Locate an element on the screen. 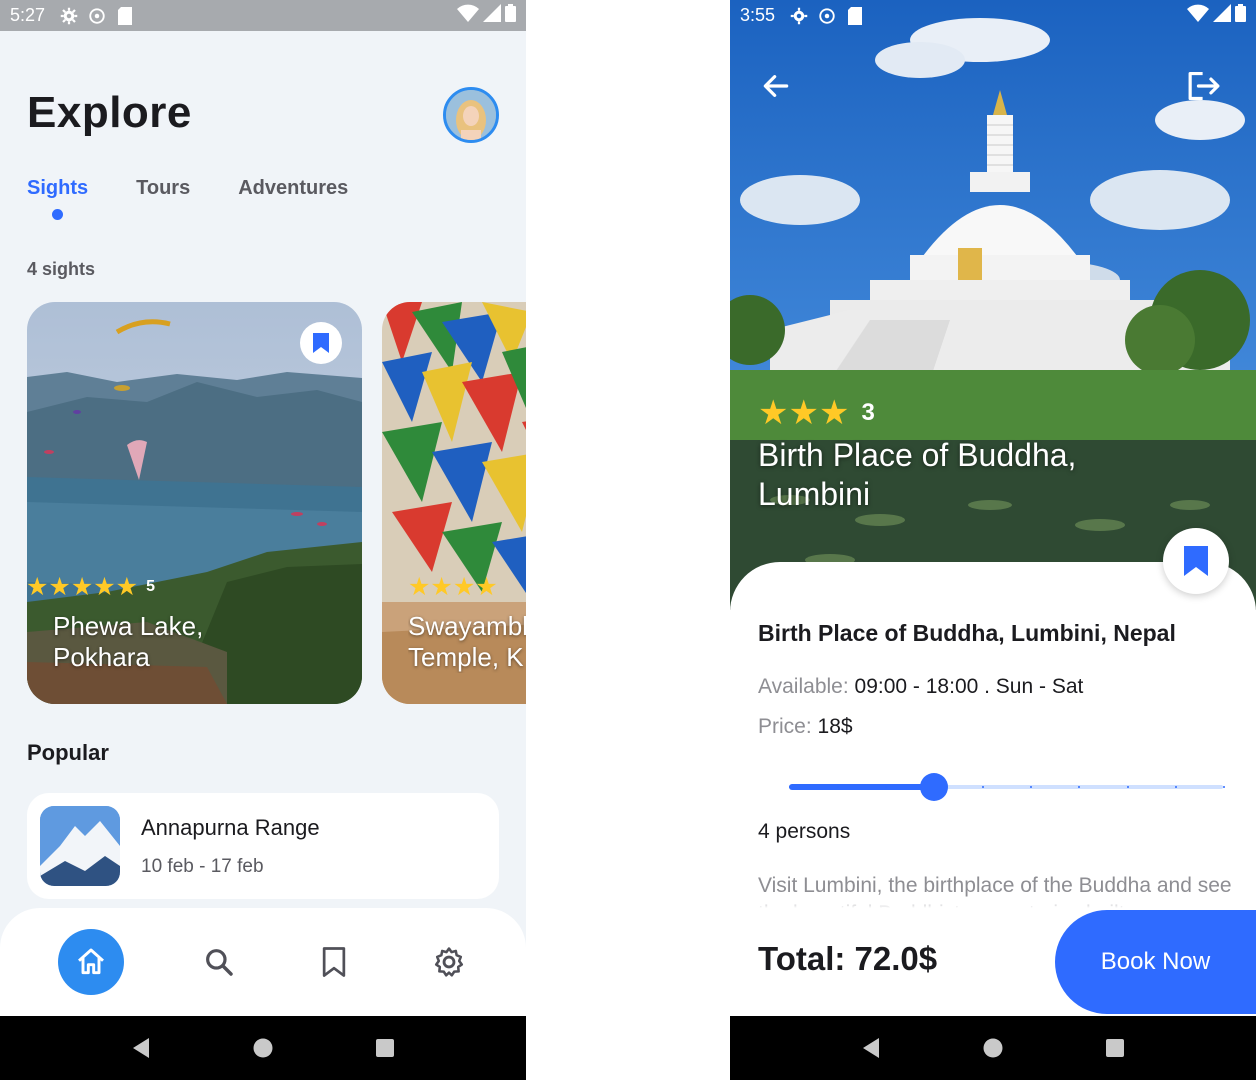  popular-dates: 10 feb - 17 feb is located at coordinates (202, 866).